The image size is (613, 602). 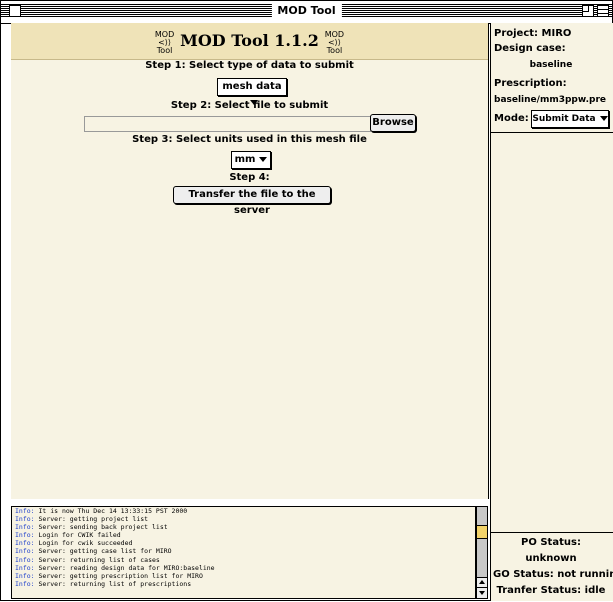 What do you see at coordinates (105, 551) in the screenshot?
I see `log-text: Server: getting case list for MIRO` at bounding box center [105, 551].